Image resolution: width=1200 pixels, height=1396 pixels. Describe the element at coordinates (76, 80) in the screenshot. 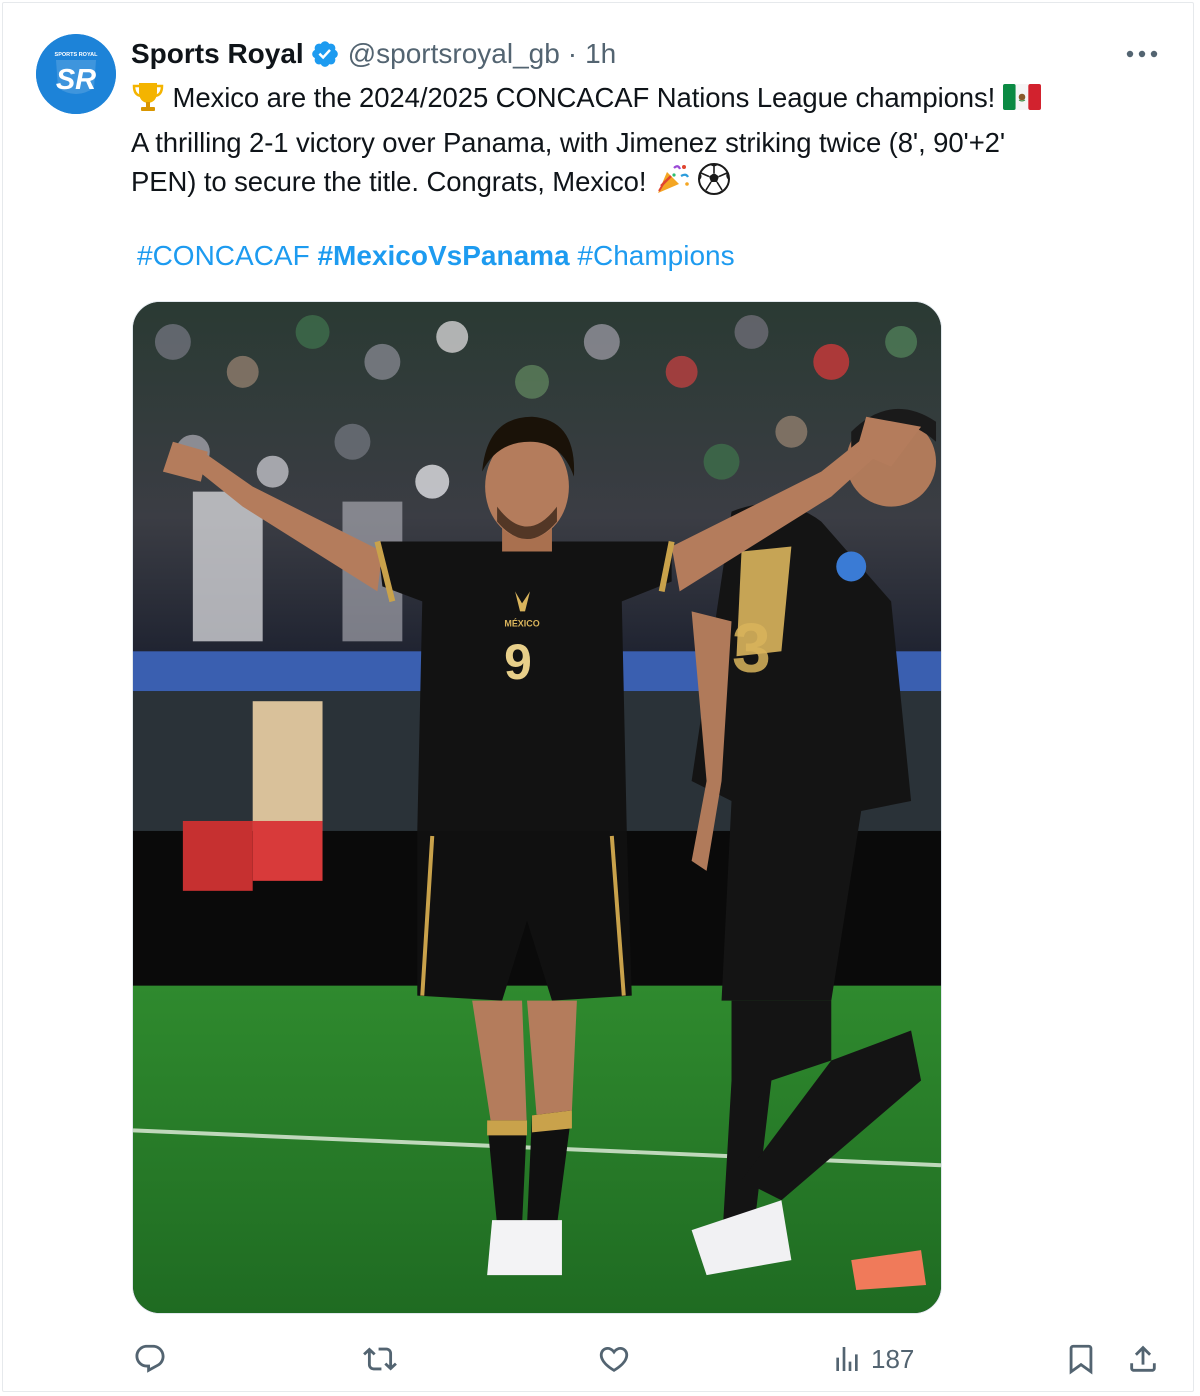

I see `avatar-text: SR` at that location.